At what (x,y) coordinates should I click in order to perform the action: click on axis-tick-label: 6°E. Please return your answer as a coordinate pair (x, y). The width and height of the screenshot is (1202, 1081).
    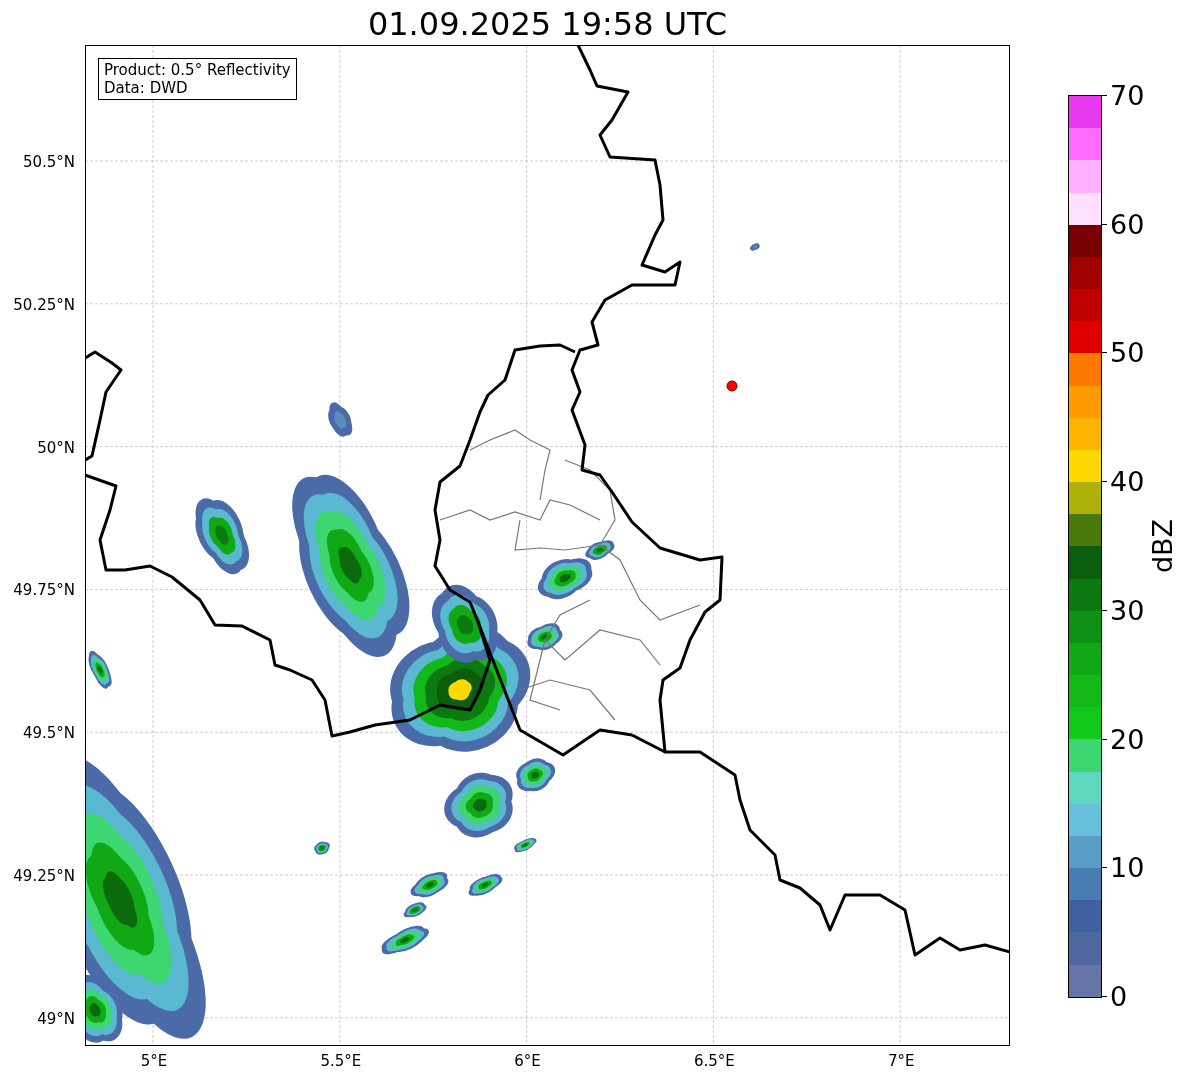
    Looking at the image, I should click on (527, 1061).